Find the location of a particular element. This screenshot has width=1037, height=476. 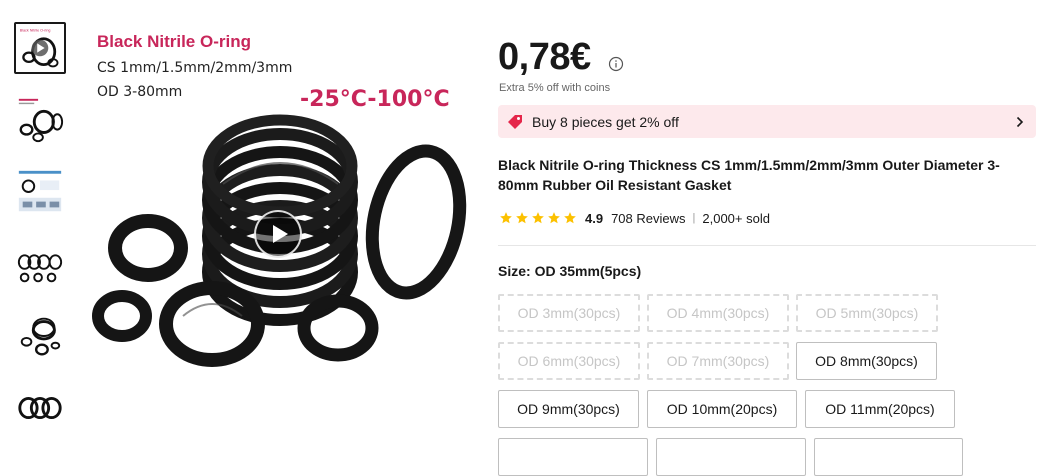

video-play-button is located at coordinates (278, 234).